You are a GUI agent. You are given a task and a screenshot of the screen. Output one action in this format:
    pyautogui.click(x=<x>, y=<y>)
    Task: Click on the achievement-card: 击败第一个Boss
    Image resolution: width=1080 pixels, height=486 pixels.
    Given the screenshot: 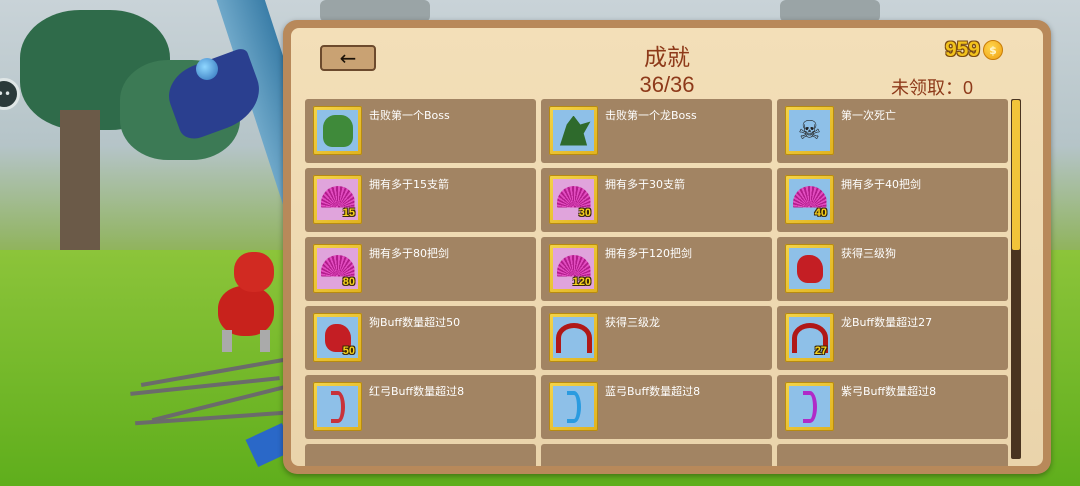 What is the action you would take?
    pyautogui.click(x=420, y=131)
    